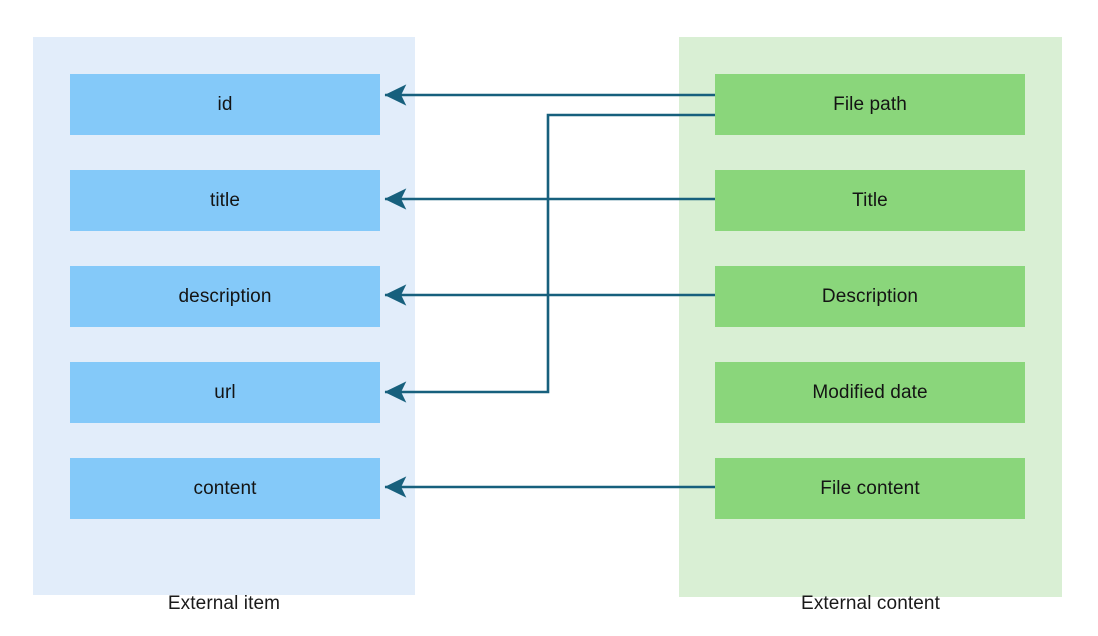  I want to click on field-box-file-path: File path, so click(870, 104).